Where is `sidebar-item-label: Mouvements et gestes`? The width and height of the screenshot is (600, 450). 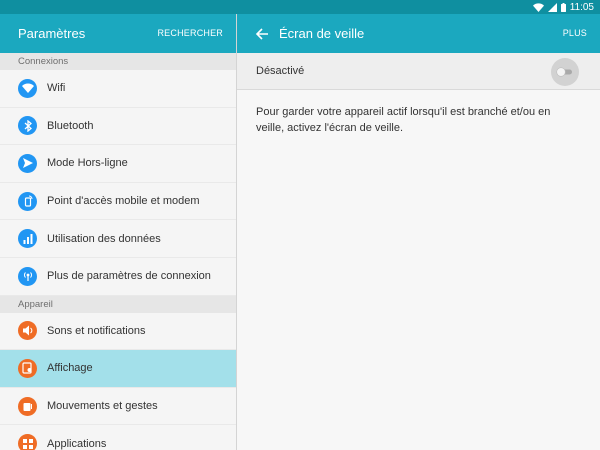 sidebar-item-label: Mouvements et gestes is located at coordinates (102, 406).